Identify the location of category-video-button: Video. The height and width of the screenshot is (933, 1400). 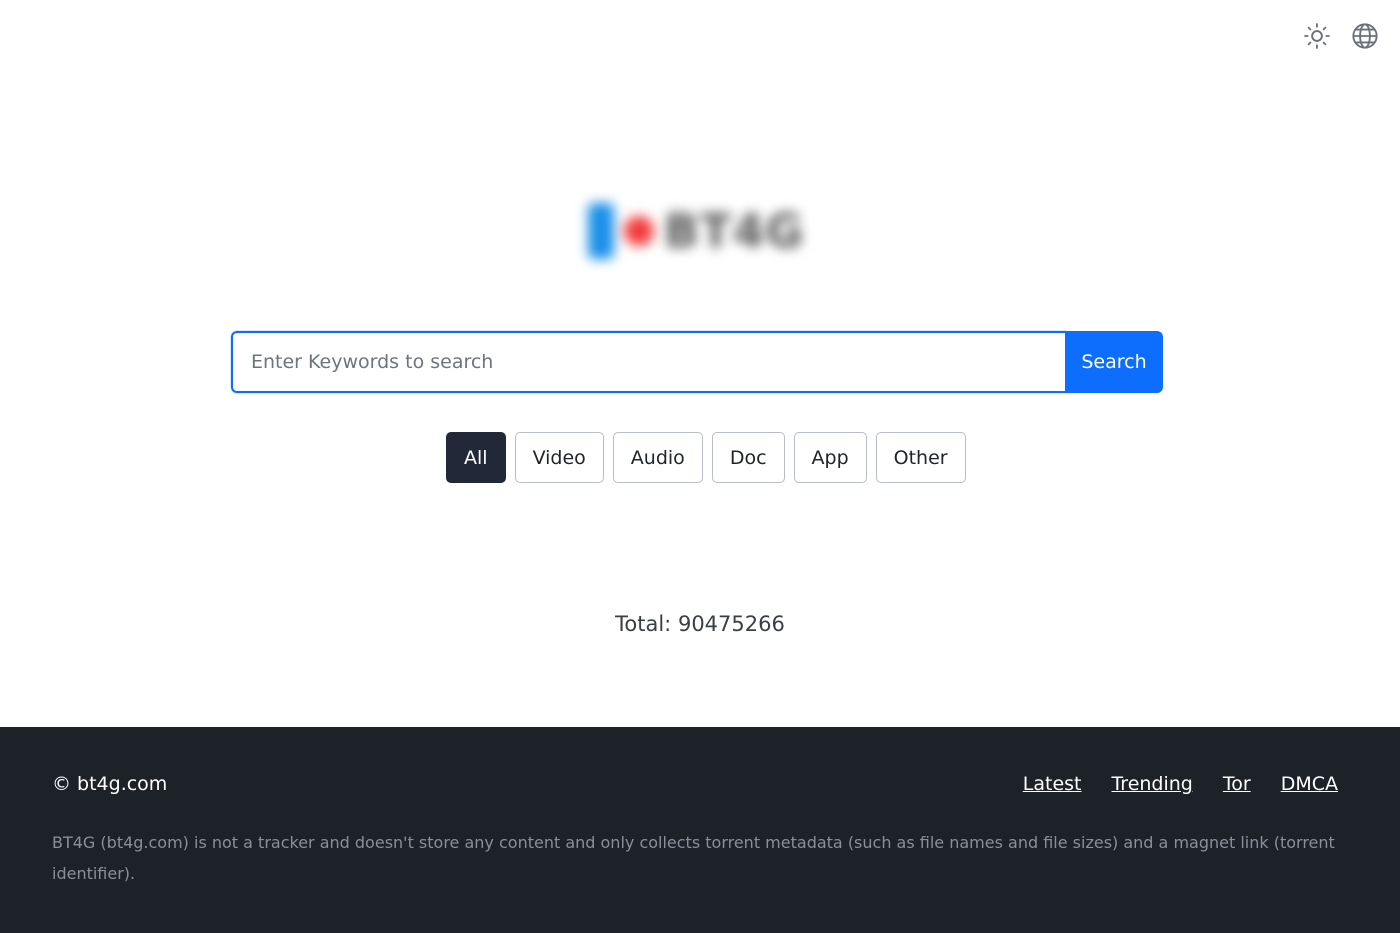
(559, 457).